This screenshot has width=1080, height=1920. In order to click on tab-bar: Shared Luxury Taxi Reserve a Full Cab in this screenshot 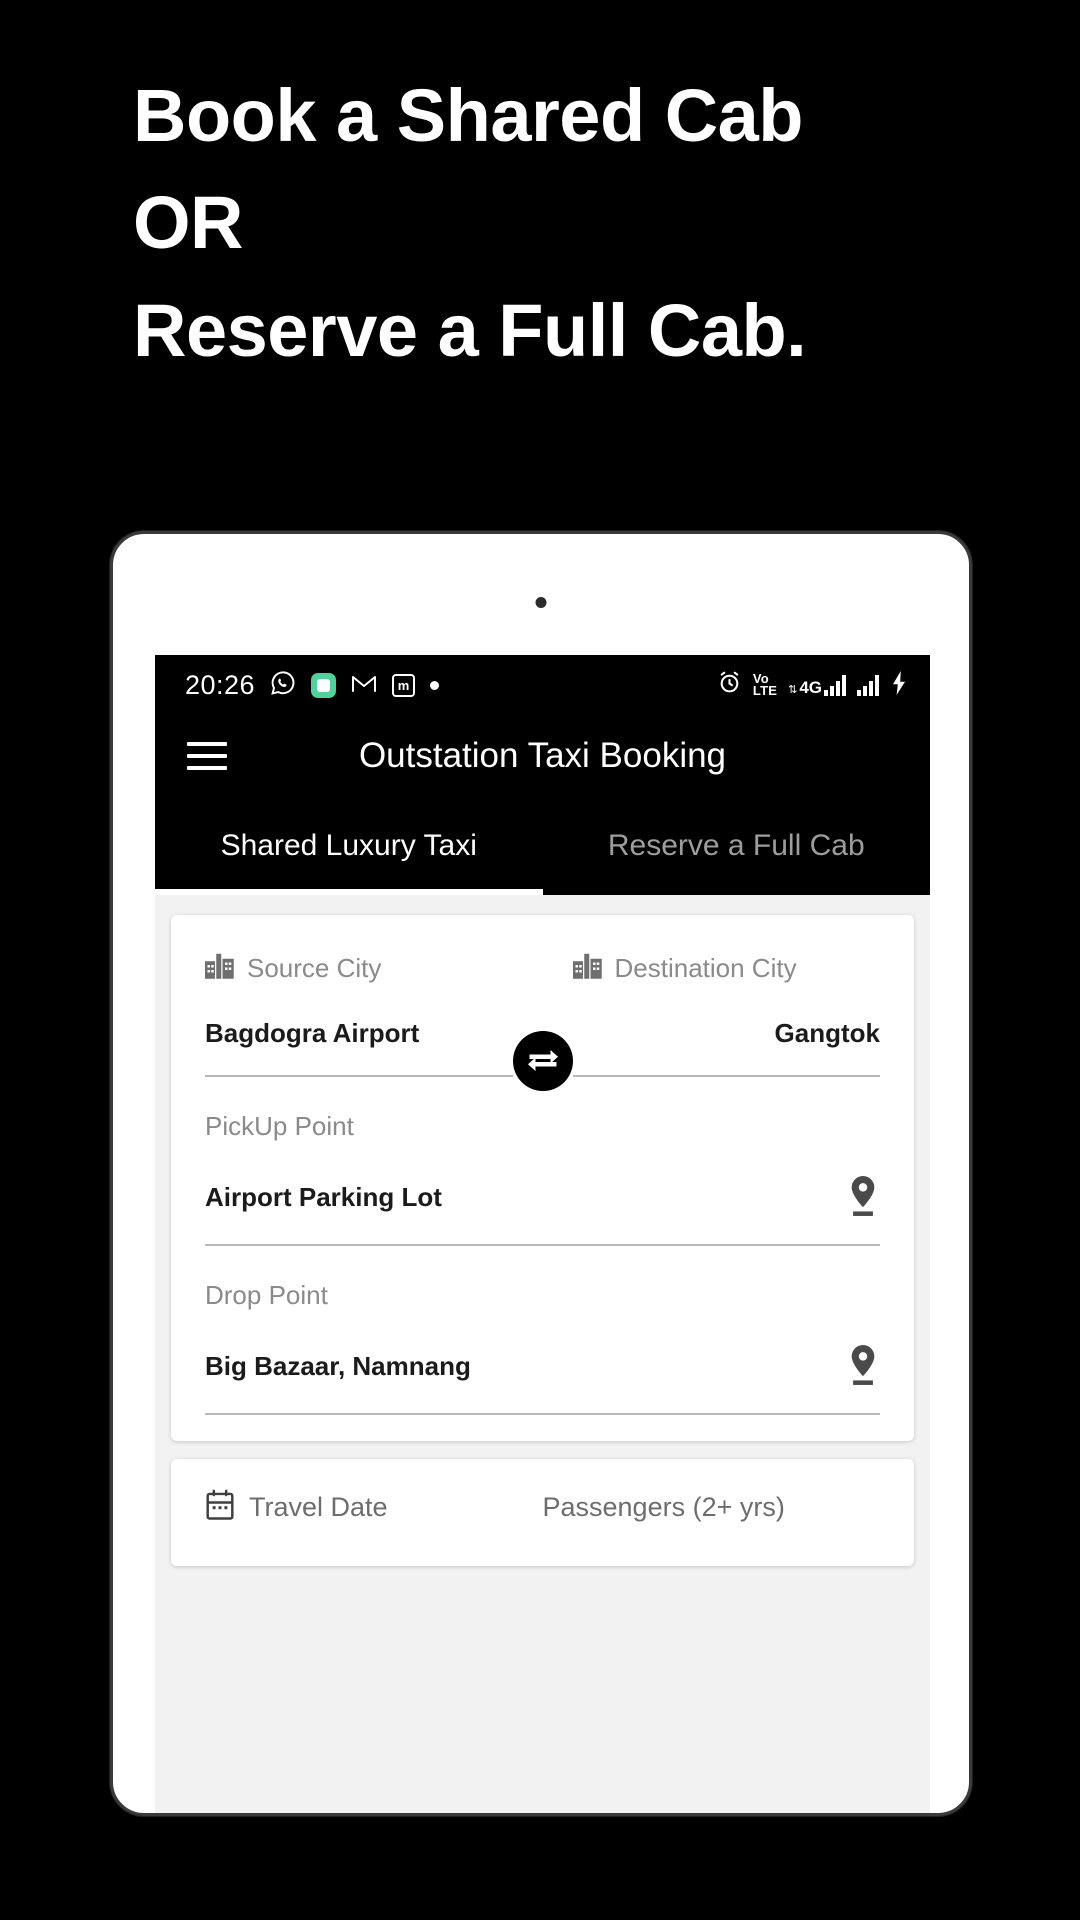, I will do `click(542, 846)`.